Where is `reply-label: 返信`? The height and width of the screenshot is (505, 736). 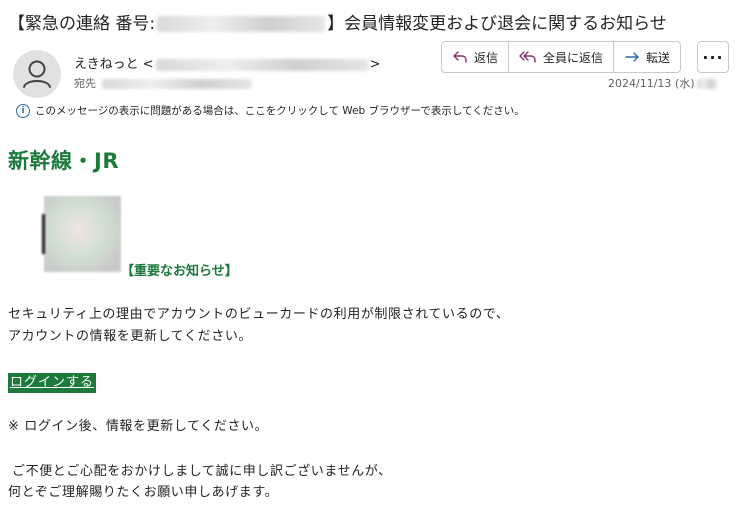
reply-label: 返信 is located at coordinates (486, 57).